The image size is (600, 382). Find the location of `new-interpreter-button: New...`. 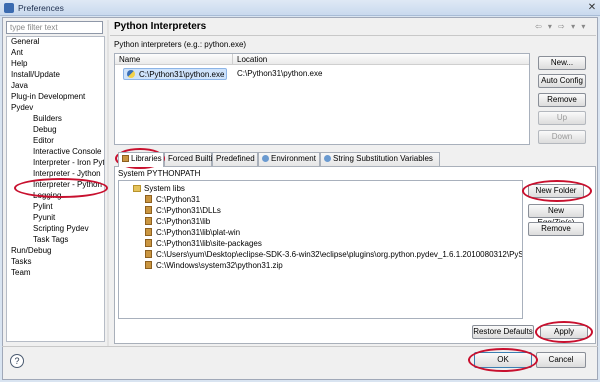

new-interpreter-button: New... is located at coordinates (562, 63).